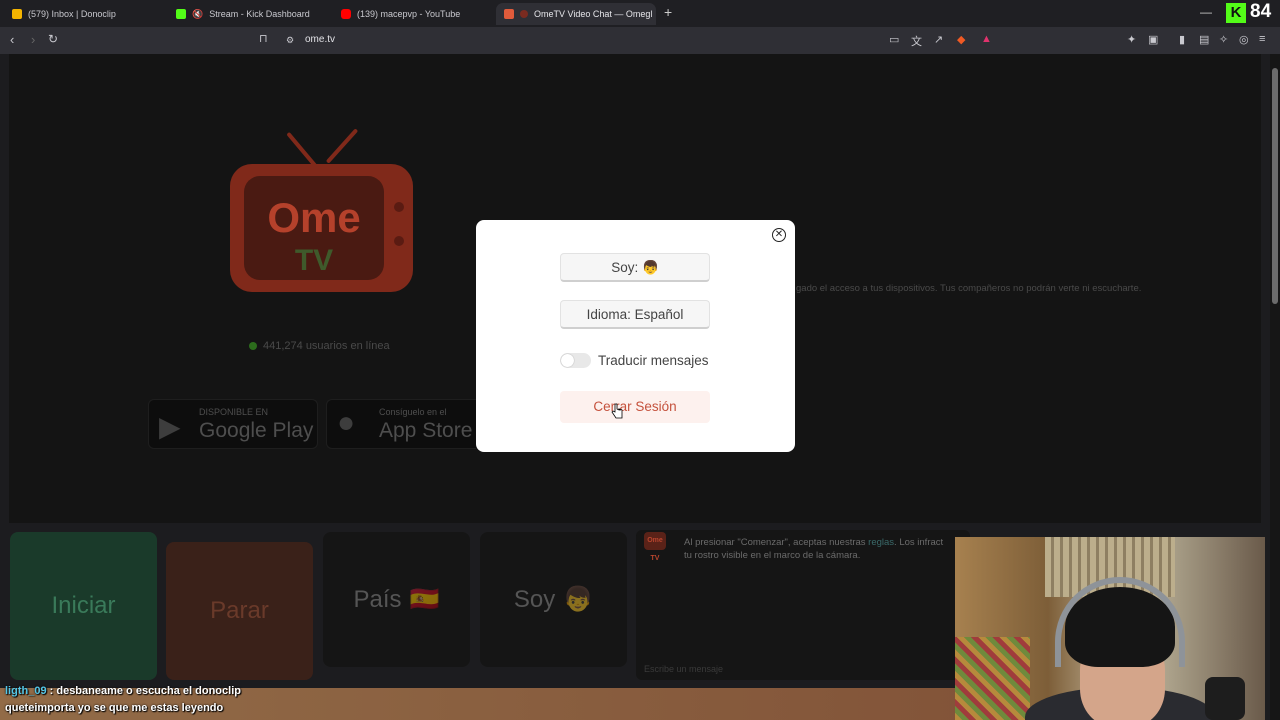 Image resolution: width=1280 pixels, height=720 pixels. Describe the element at coordinates (1110, 628) in the screenshot. I see `webcam-overlay` at that location.